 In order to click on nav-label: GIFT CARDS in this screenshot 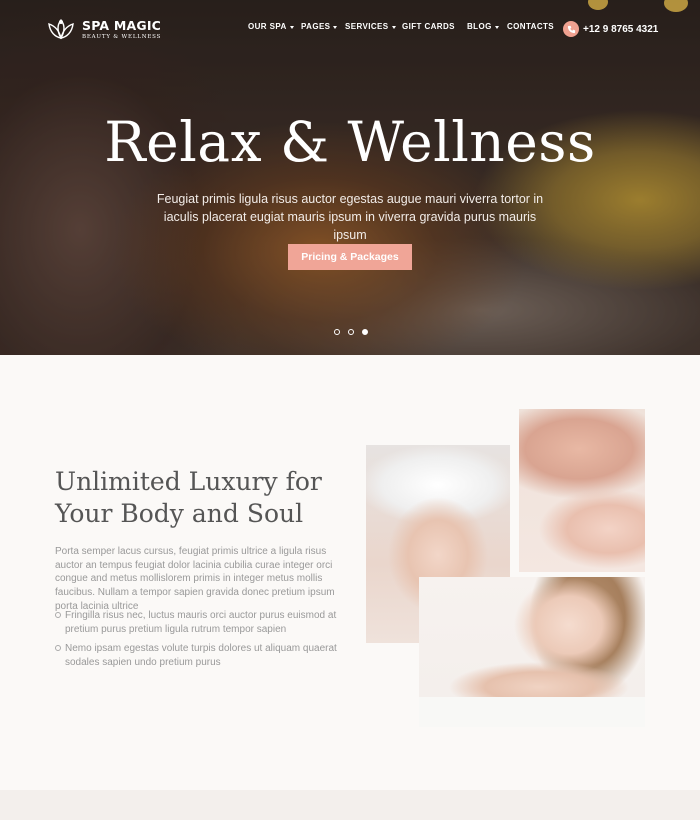, I will do `click(428, 26)`.